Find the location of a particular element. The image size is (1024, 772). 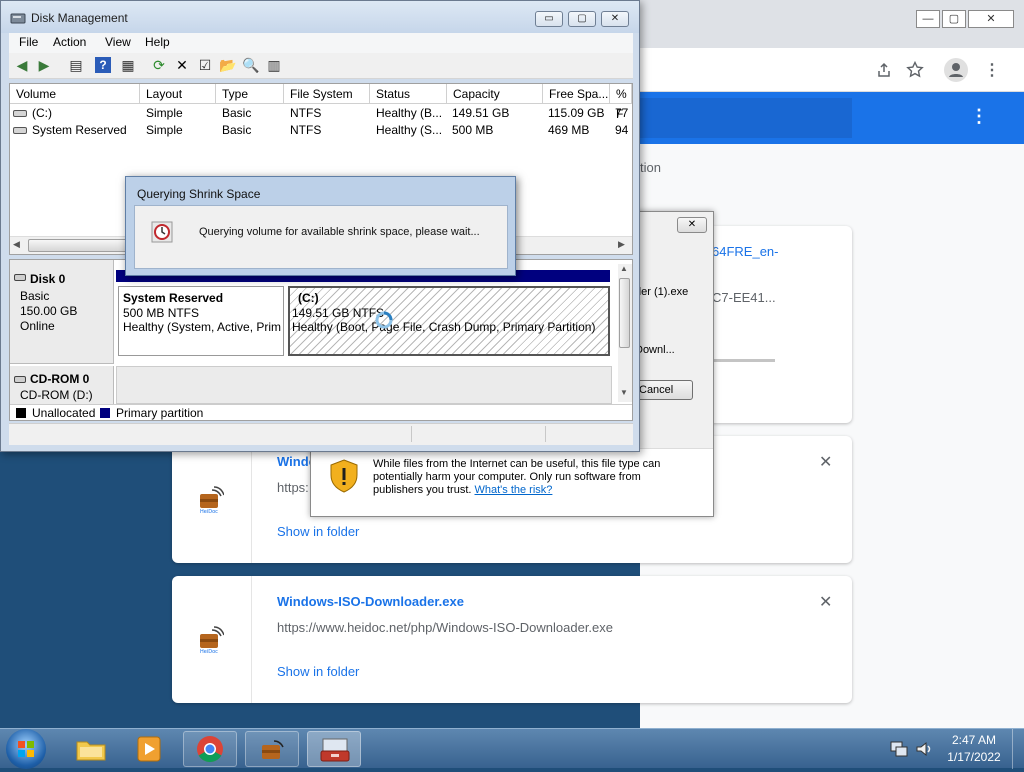

column-header-layout: Layout is located at coordinates (178, 94).